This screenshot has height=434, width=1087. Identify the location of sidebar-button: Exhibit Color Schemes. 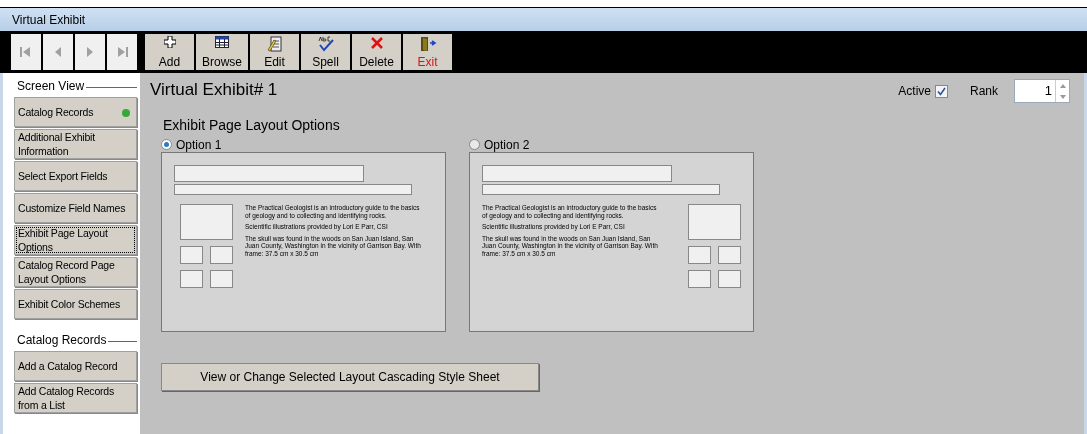
(75, 304).